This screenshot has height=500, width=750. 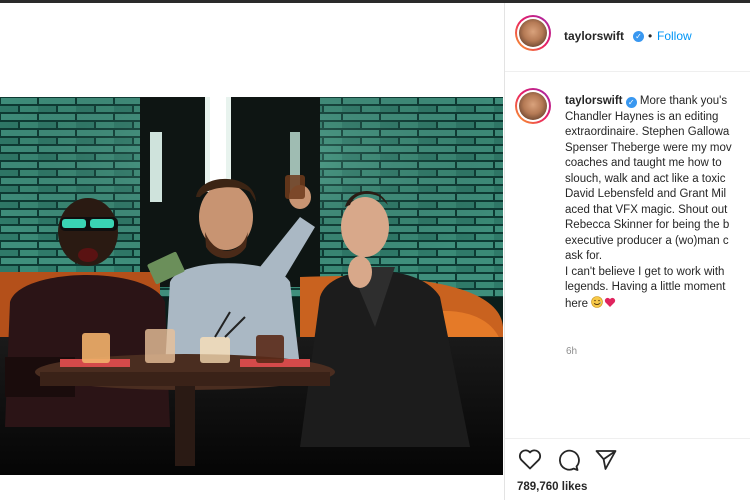 I want to click on profile-avatar, so click(x=533, y=33).